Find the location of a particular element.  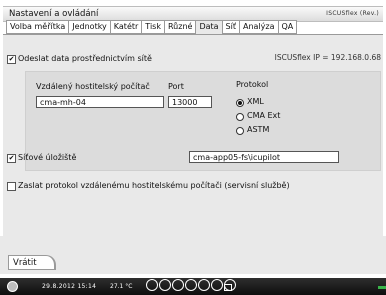

brand-label: ISCUSflex (Rev.) is located at coordinates (352, 13).